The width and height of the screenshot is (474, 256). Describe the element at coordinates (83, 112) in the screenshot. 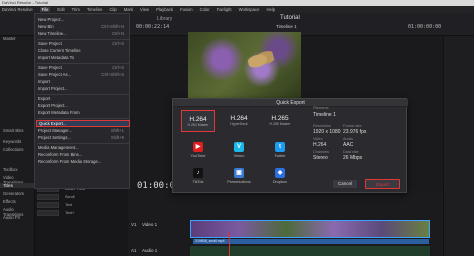

I see `menu-item: Export Metadata From` at that location.